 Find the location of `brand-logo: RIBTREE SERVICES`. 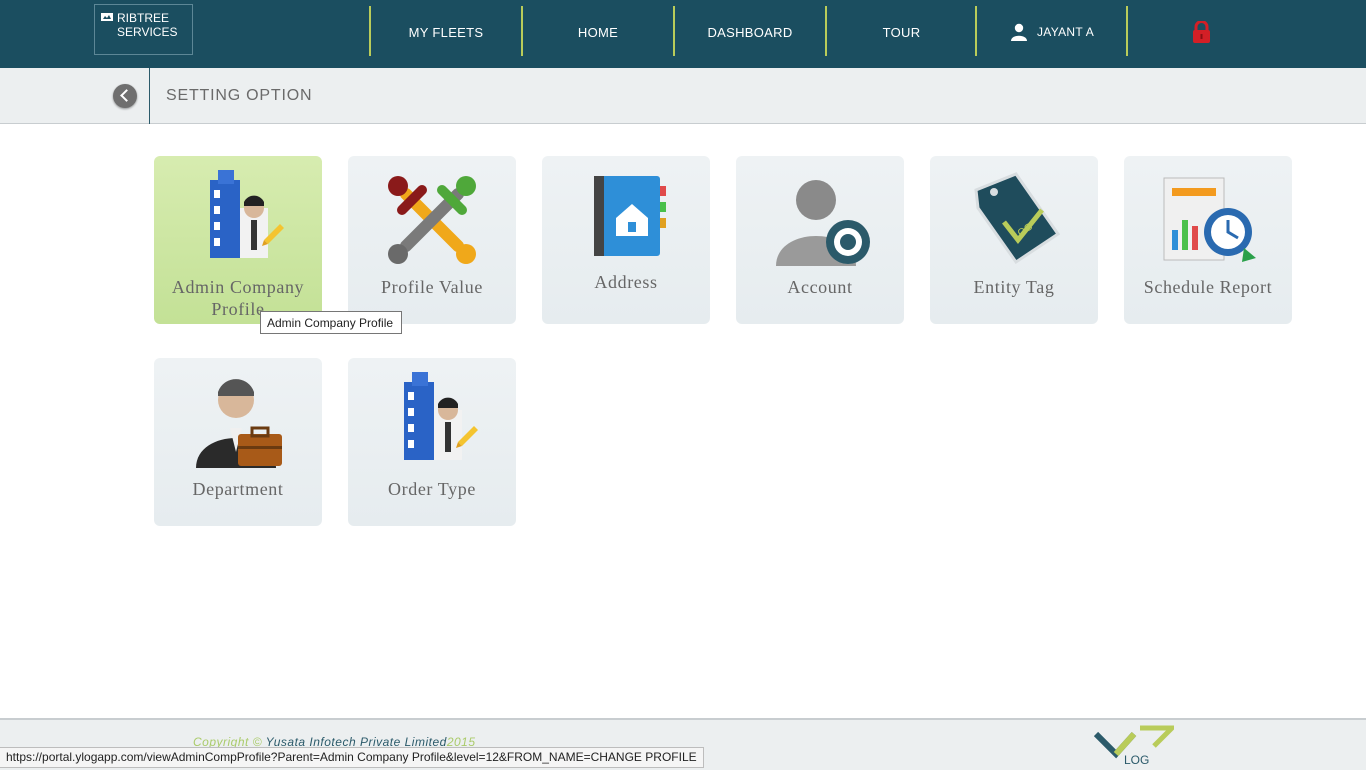

brand-logo: RIBTREE SERVICES is located at coordinates (143, 29).